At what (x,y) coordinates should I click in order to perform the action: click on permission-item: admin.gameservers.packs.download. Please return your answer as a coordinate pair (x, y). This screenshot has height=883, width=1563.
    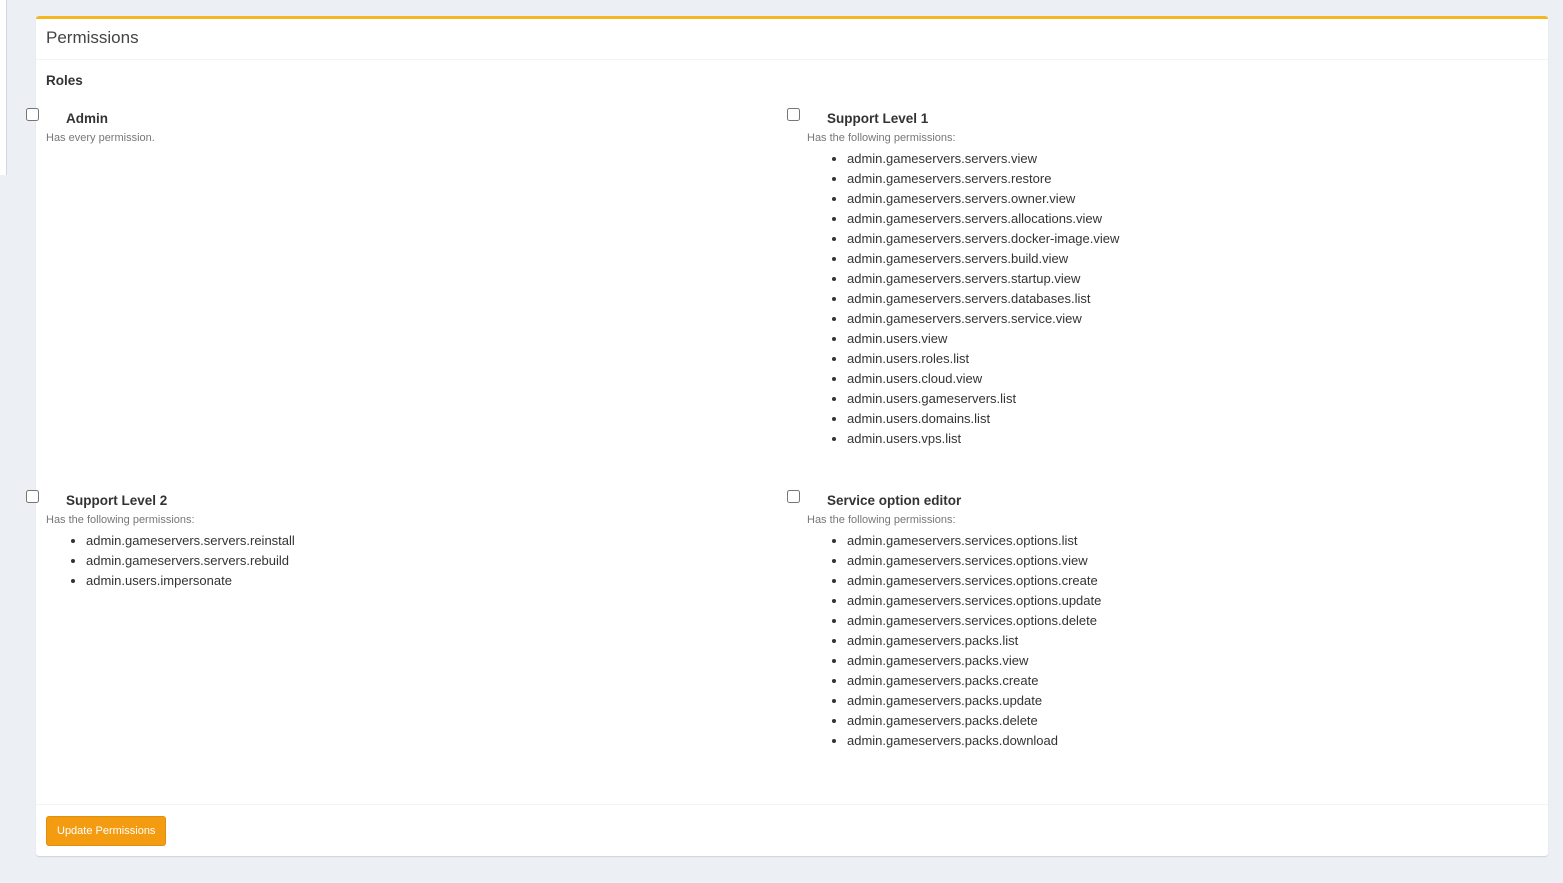
    Looking at the image, I should click on (974, 741).